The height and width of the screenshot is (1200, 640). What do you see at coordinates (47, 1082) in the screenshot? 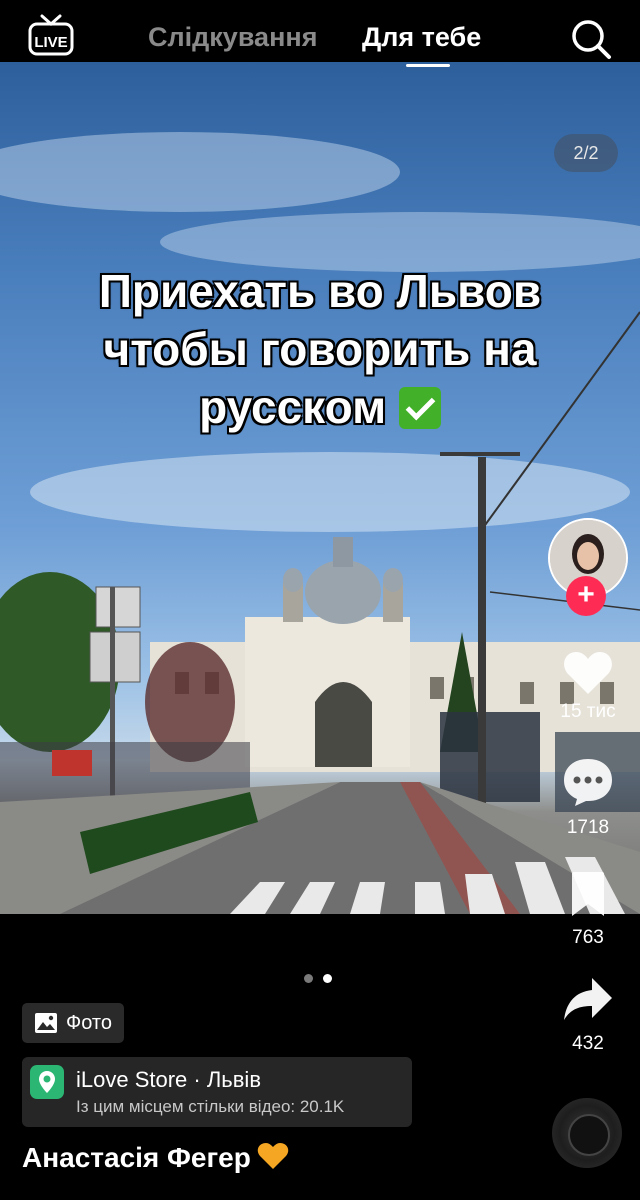
I see `location-pin-icon` at bounding box center [47, 1082].